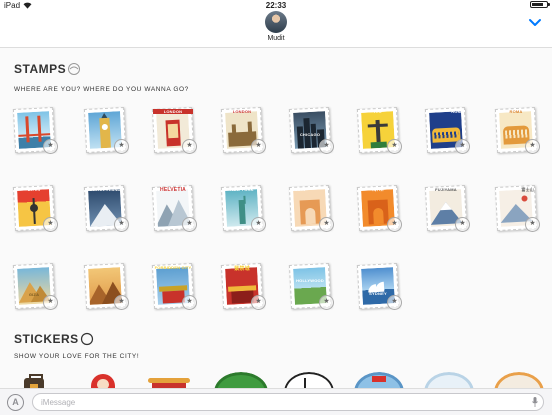  Describe the element at coordinates (298, 189) in the screenshot. I see `stamp-label: DELHI` at that location.